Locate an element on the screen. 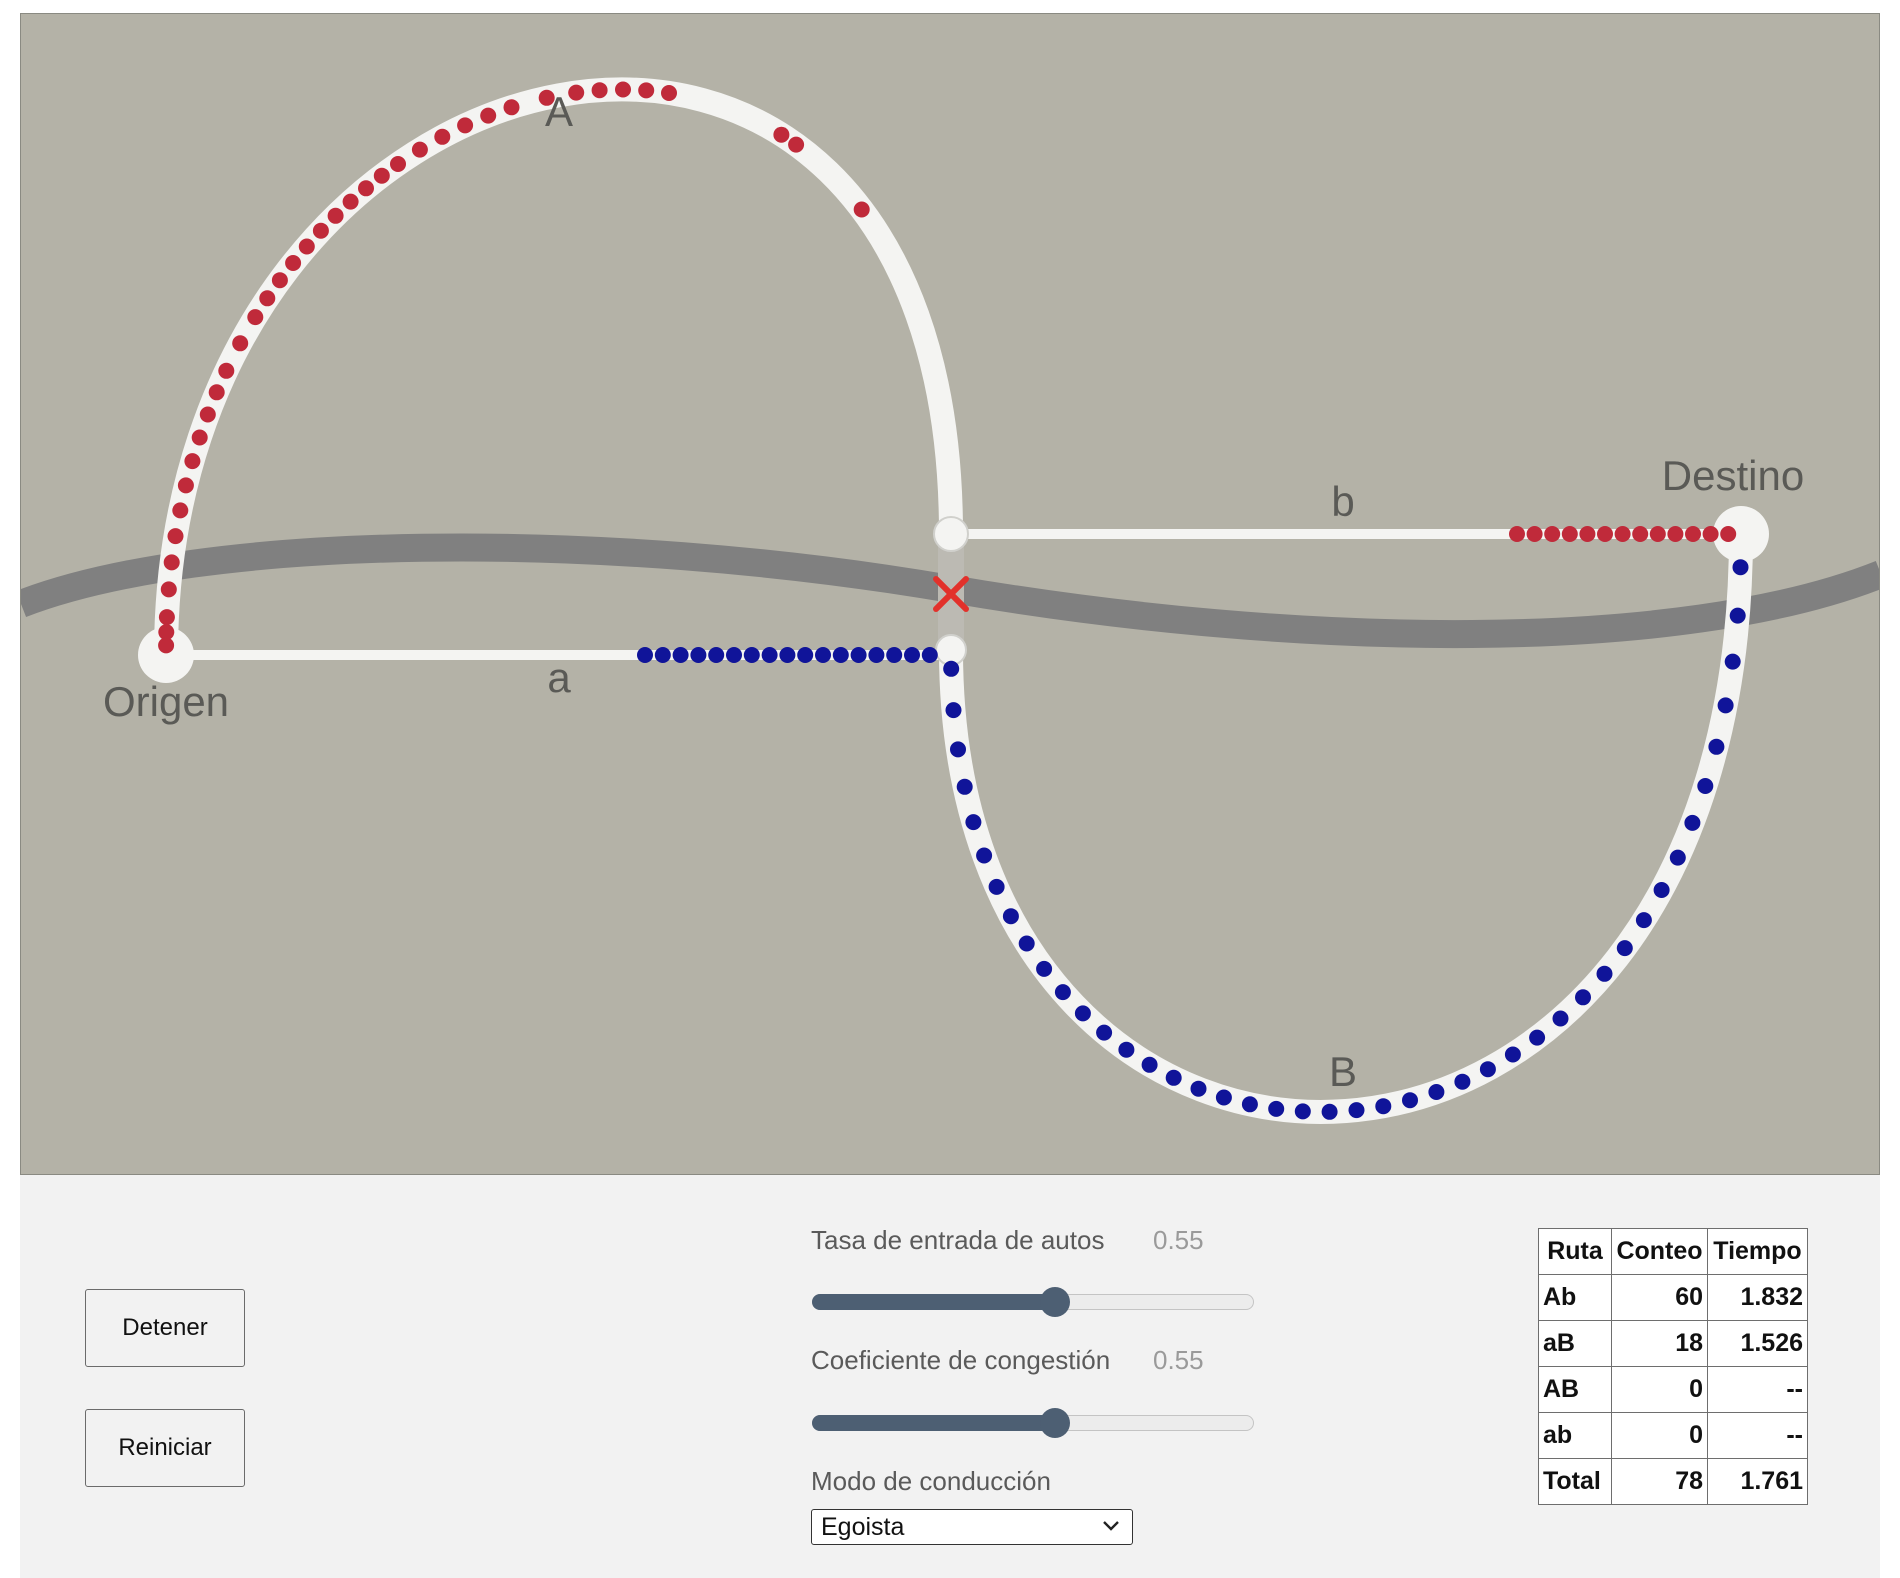 The image size is (1900, 1578). stop-button: Detener is located at coordinates (165, 1328).